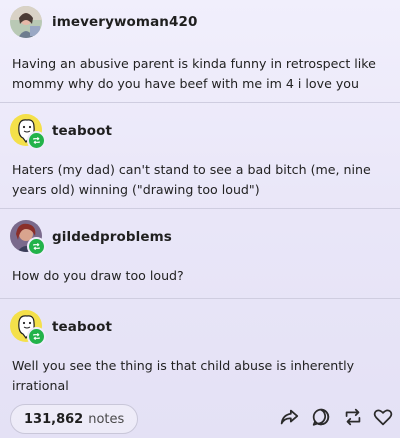 This screenshot has width=400, height=438. Describe the element at coordinates (289, 417) in the screenshot. I see `share-icon` at that location.